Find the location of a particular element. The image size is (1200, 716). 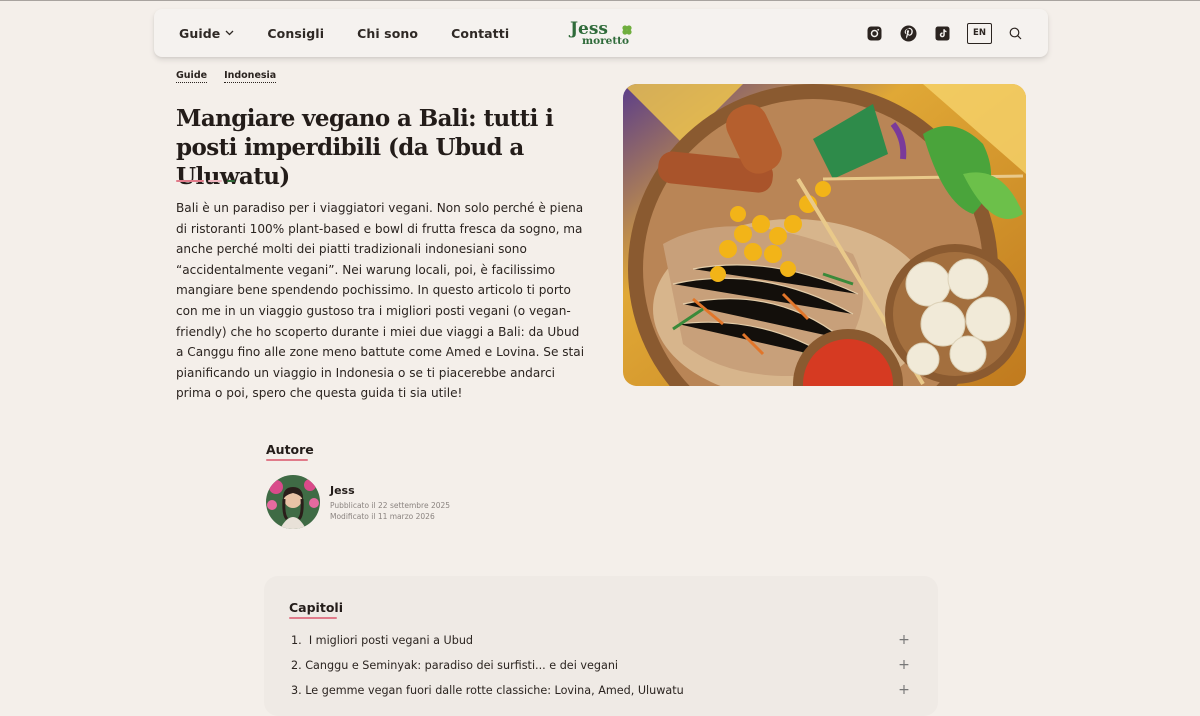

nav-contatti-label: Contatti is located at coordinates (480, 33).